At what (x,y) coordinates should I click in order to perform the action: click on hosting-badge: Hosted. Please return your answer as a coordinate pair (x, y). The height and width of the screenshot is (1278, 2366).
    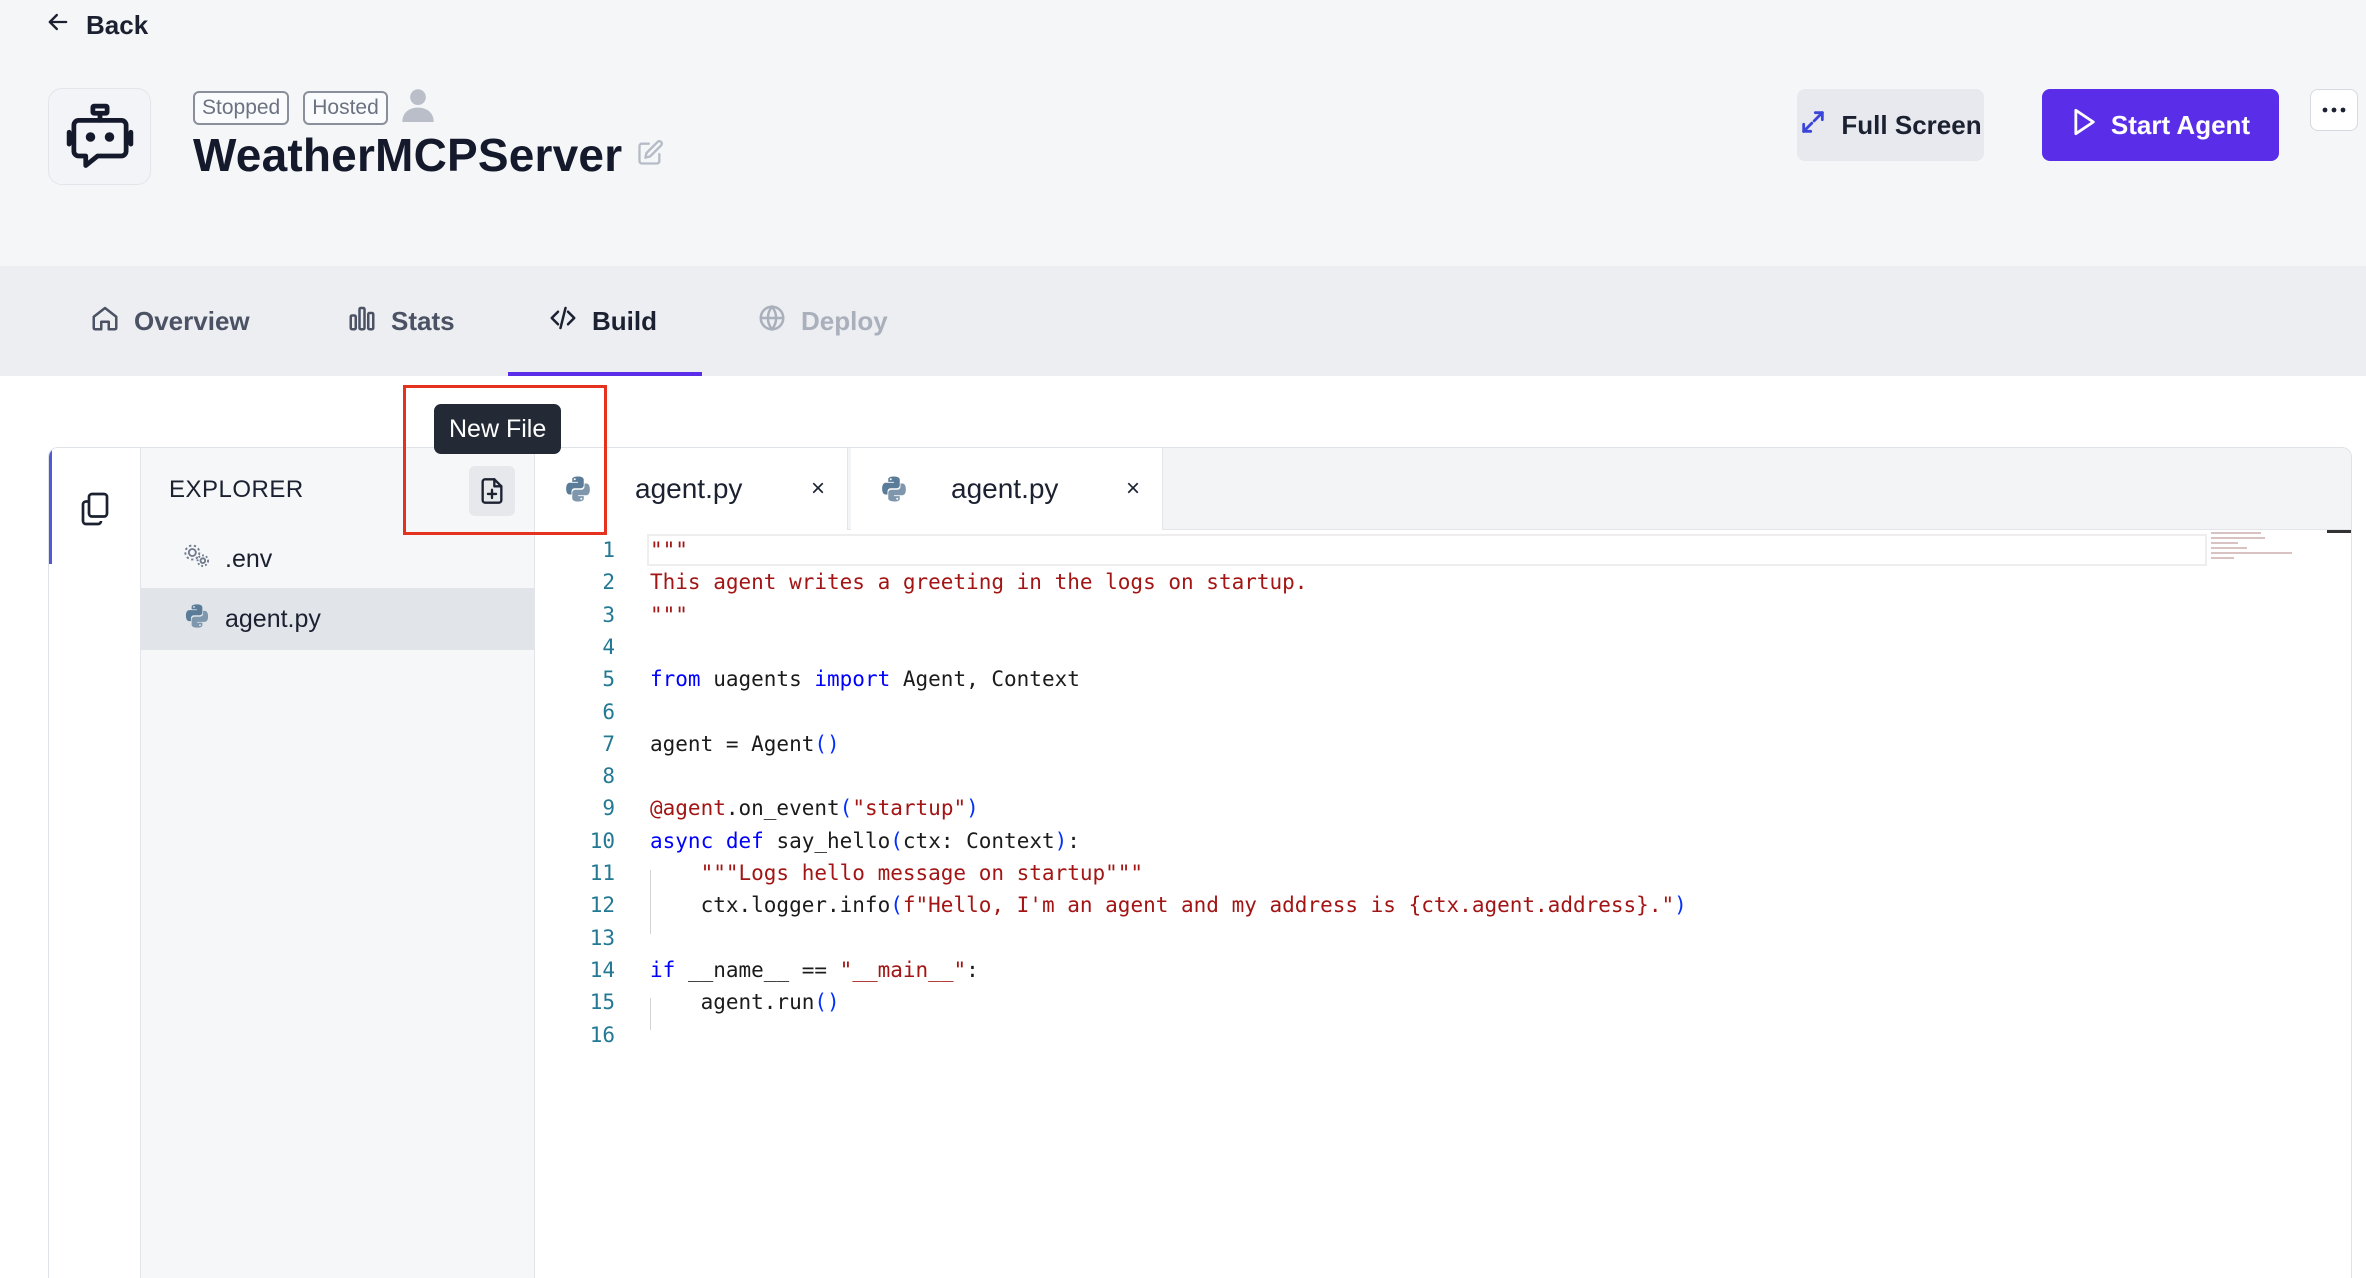
    Looking at the image, I should click on (345, 107).